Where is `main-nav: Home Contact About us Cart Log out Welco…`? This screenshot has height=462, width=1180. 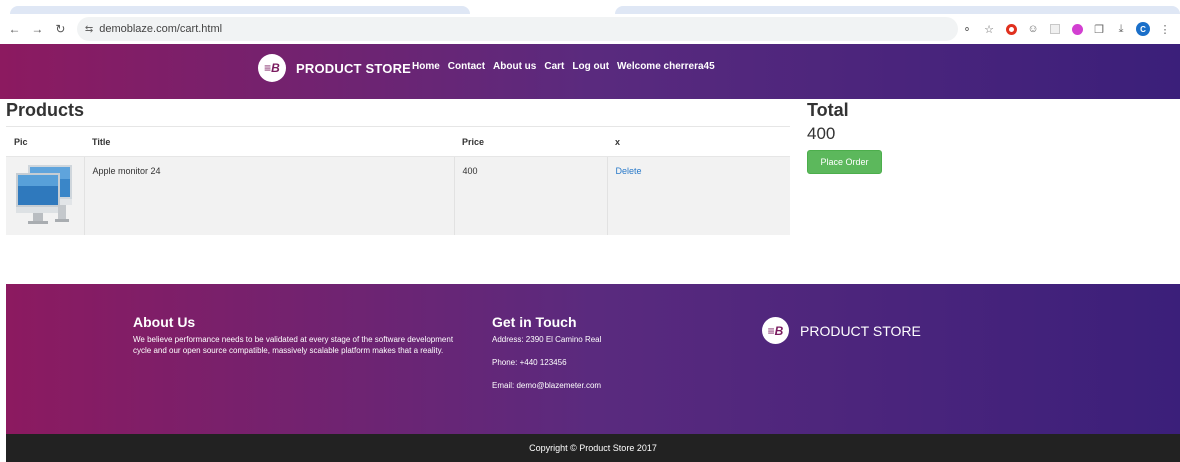
main-nav: Home Contact About us Cart Log out Welco… is located at coordinates (563, 66).